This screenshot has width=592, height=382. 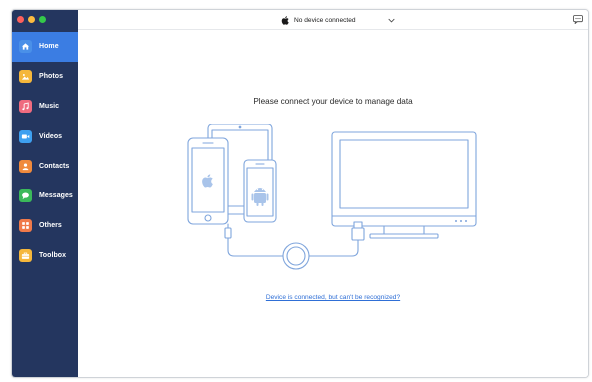 I want to click on videos-icon, so click(x=25, y=136).